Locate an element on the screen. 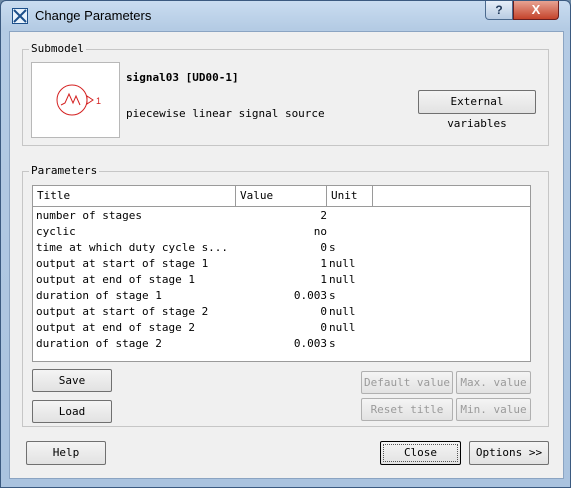 The width and height of the screenshot is (571, 488). param-value: 2 is located at coordinates (323, 215).